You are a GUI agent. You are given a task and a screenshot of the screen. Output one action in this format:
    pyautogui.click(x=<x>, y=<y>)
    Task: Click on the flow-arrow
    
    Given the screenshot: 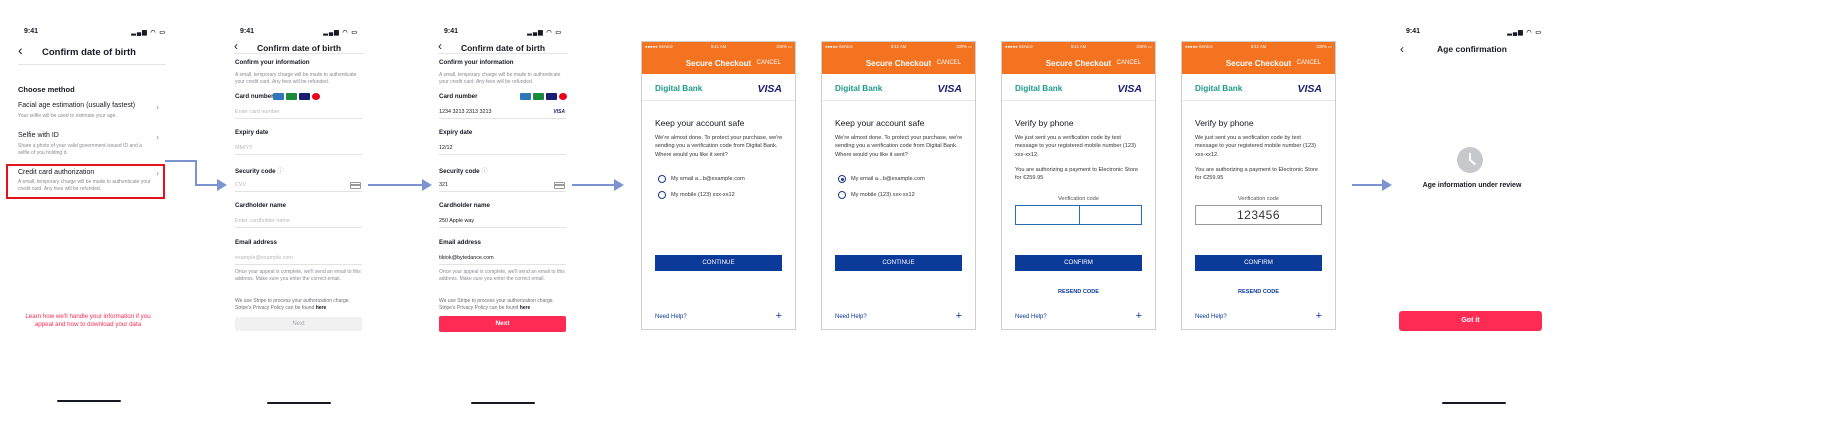 What is the action you would take?
    pyautogui.click(x=598, y=185)
    